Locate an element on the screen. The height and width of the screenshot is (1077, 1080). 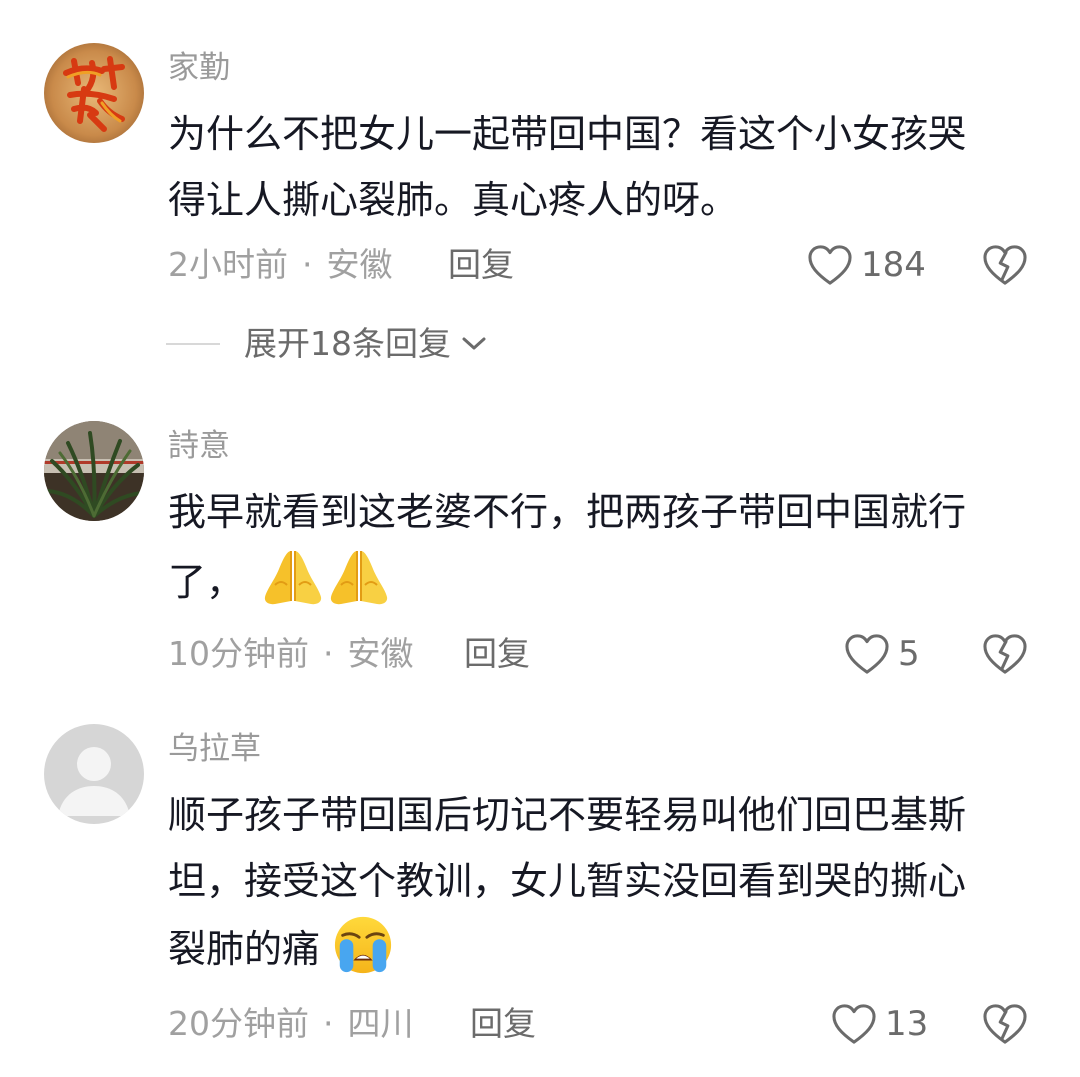
chevron-down-icon is located at coordinates (474, 343).